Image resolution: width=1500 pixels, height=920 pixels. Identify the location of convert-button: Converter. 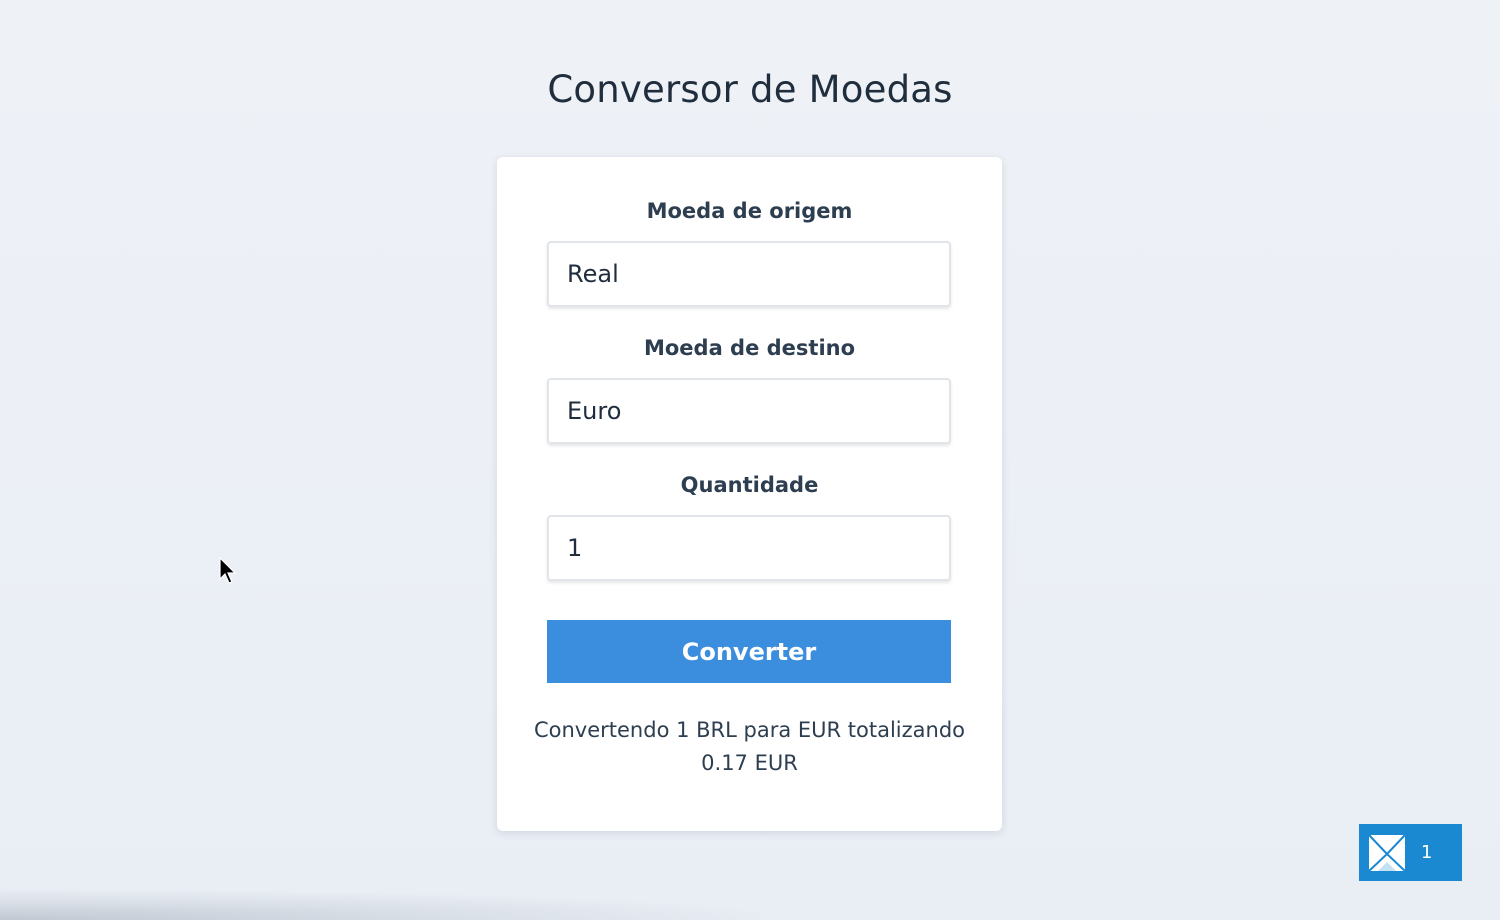
(749, 651).